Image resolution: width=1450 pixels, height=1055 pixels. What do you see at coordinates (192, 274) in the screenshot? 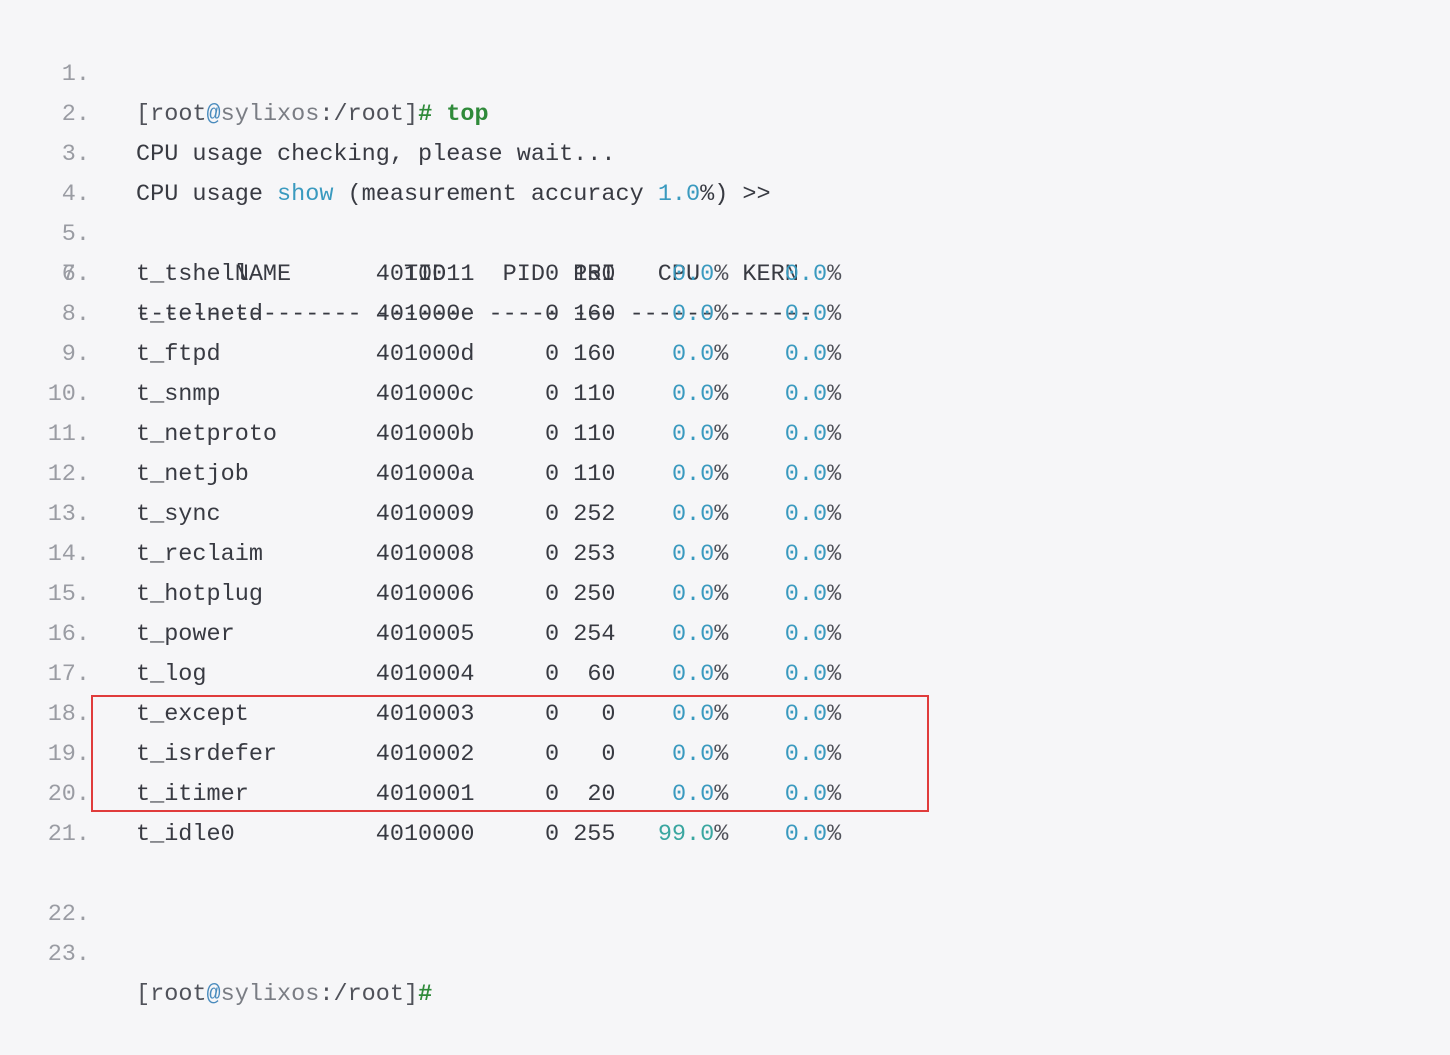
I see `cell-name: t_tshell` at bounding box center [192, 274].